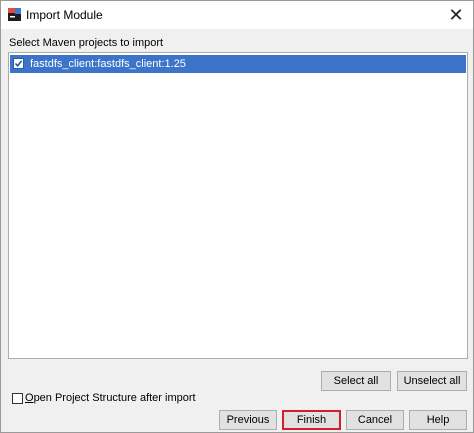 The image size is (474, 433). Describe the element at coordinates (238, 64) in the screenshot. I see `list-item: fastdfs_client:fastdfs_client:1.25` at that location.